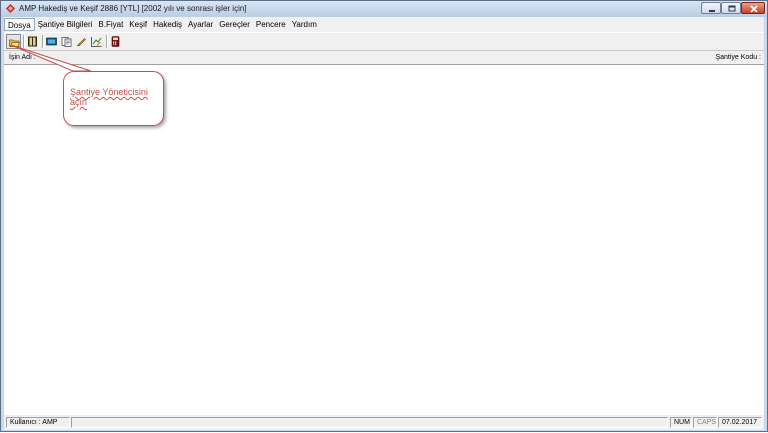  What do you see at coordinates (79, 102) in the screenshot?
I see `callout-line-2: açın` at bounding box center [79, 102].